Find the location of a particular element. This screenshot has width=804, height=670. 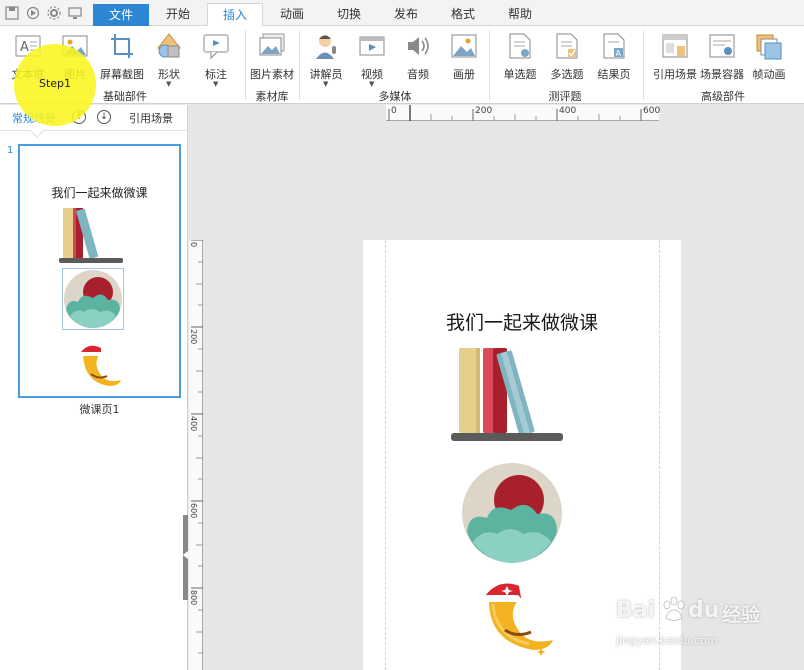

multi-choice-button: 多选题 is located at coordinates (567, 62).